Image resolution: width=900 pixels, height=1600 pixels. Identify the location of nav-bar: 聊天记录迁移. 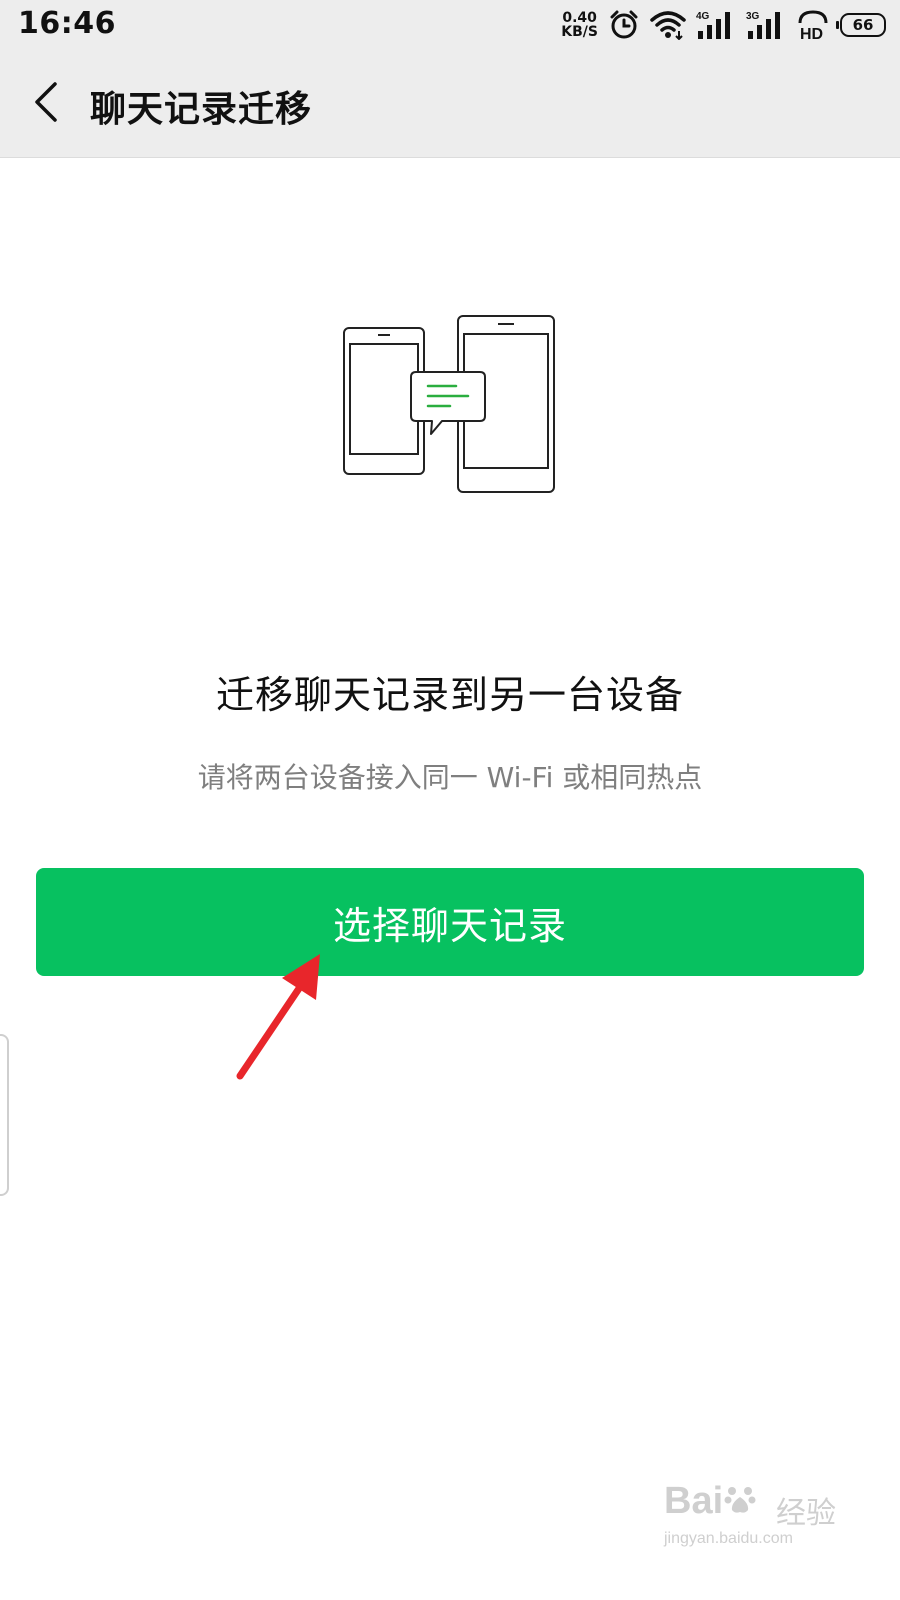
(450, 104).